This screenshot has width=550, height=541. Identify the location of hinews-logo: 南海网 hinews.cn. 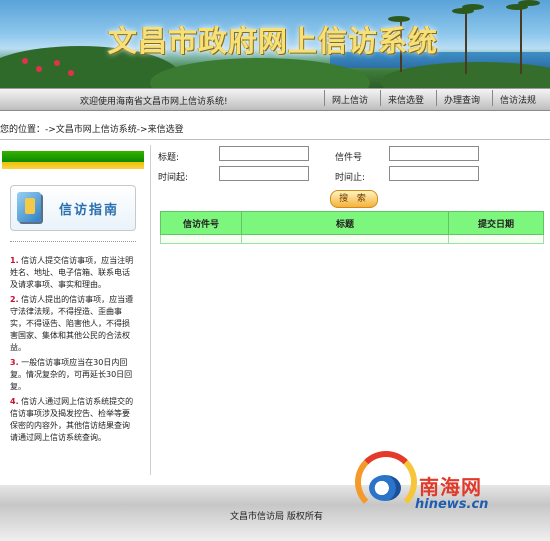
(450, 486).